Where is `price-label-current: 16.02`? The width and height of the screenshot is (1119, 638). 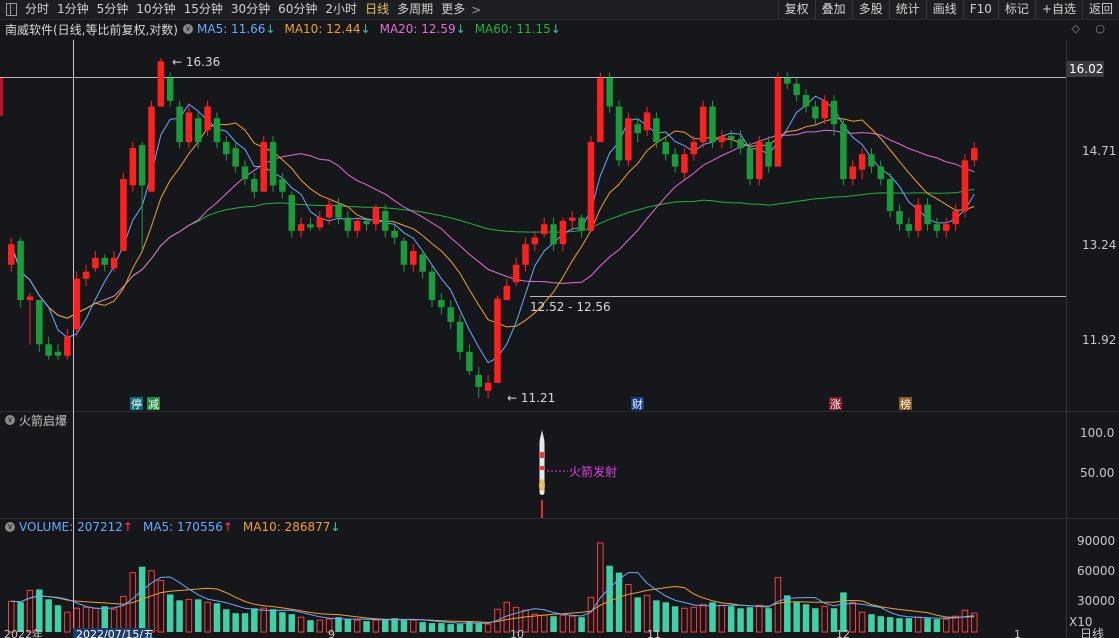 price-label-current: 16.02 is located at coordinates (1086, 69).